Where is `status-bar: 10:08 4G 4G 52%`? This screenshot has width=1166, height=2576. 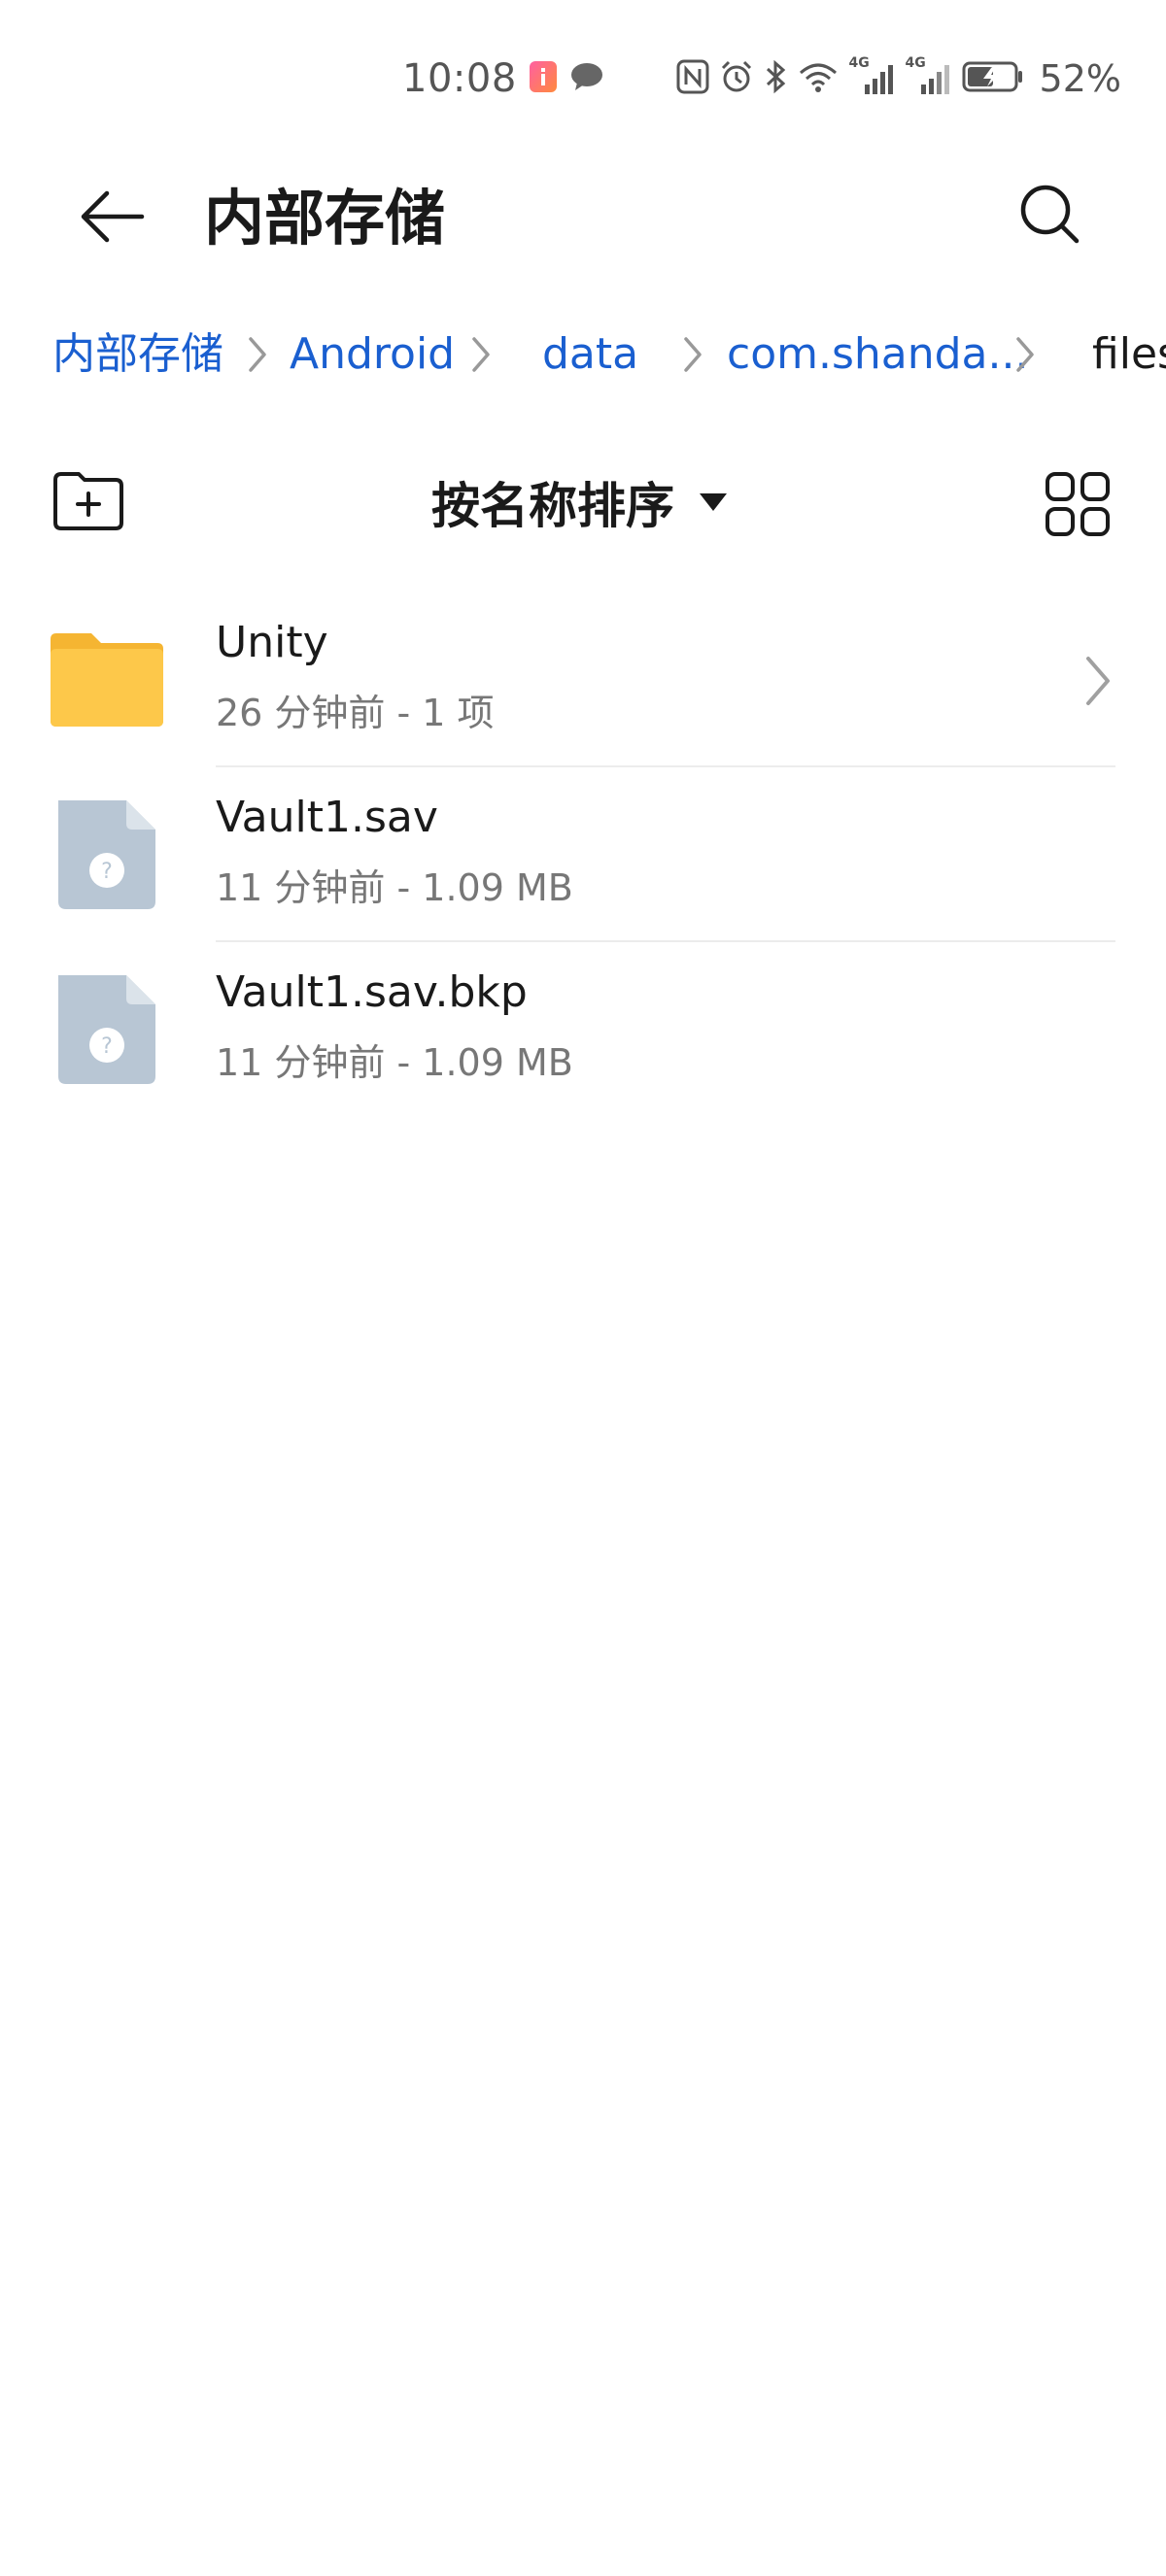 status-bar: 10:08 4G 4G 52% is located at coordinates (583, 77).